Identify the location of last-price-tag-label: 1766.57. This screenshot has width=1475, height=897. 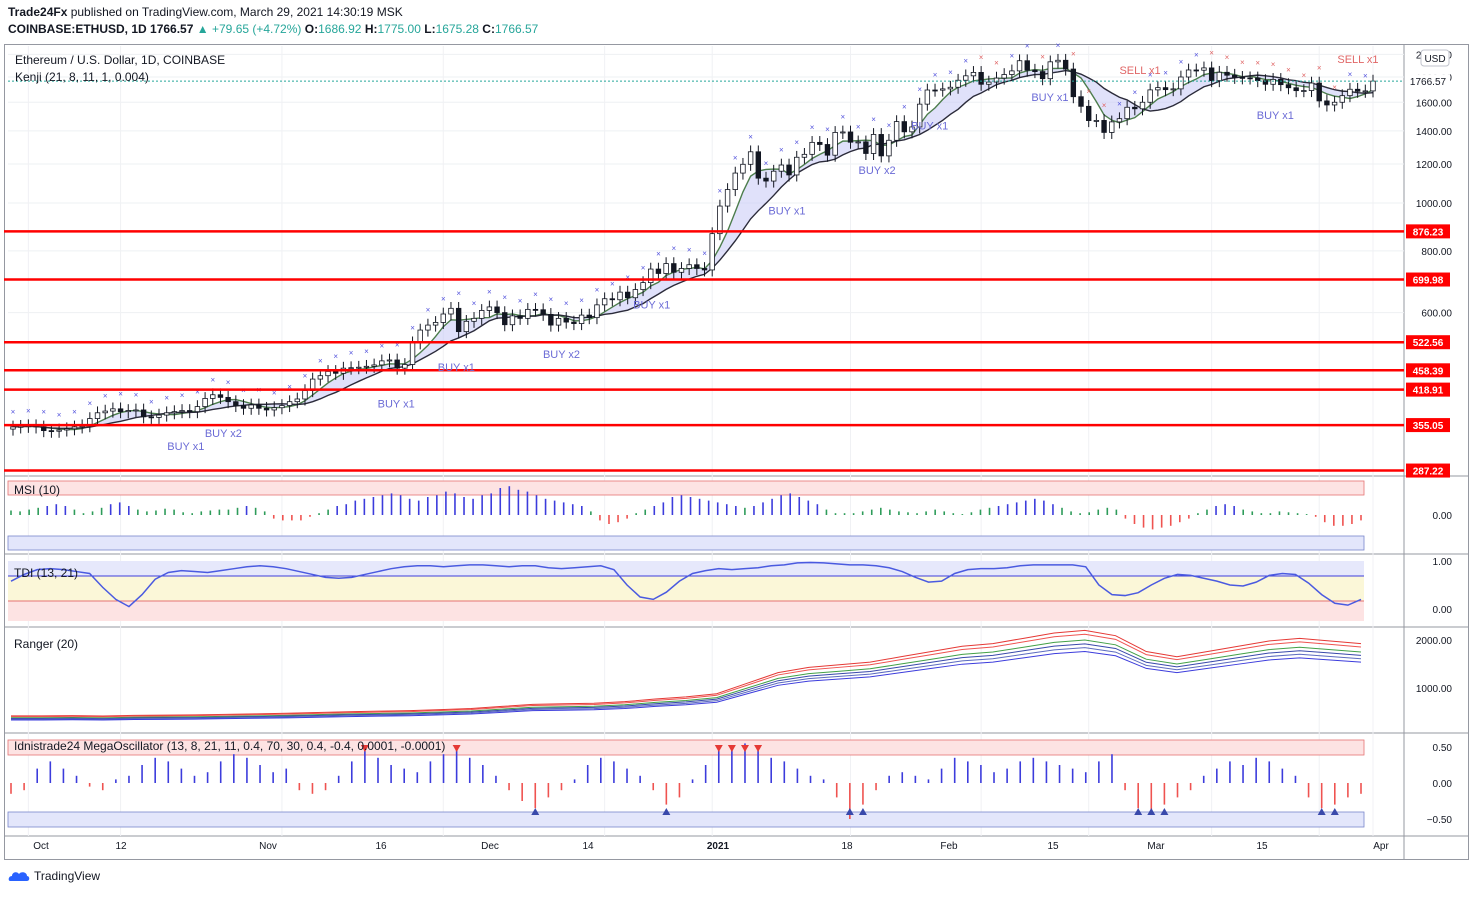
(1428, 82).